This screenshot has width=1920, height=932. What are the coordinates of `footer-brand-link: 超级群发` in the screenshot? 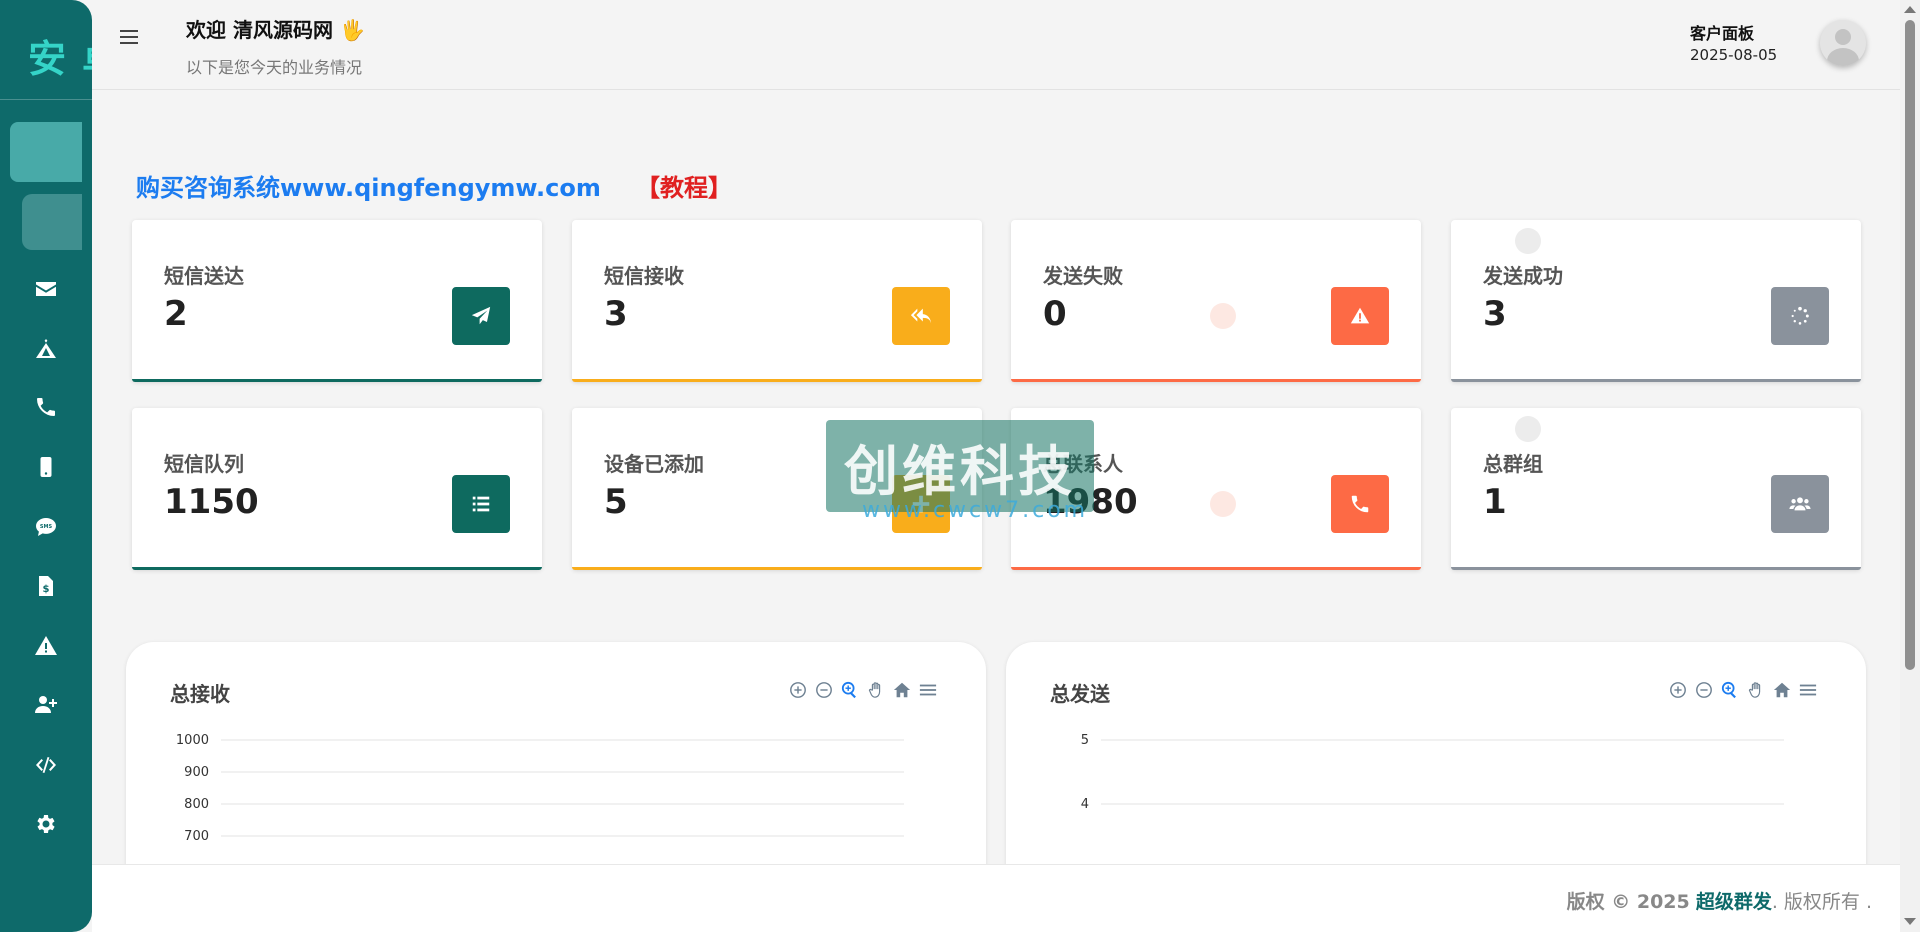 It's located at (1734, 902).